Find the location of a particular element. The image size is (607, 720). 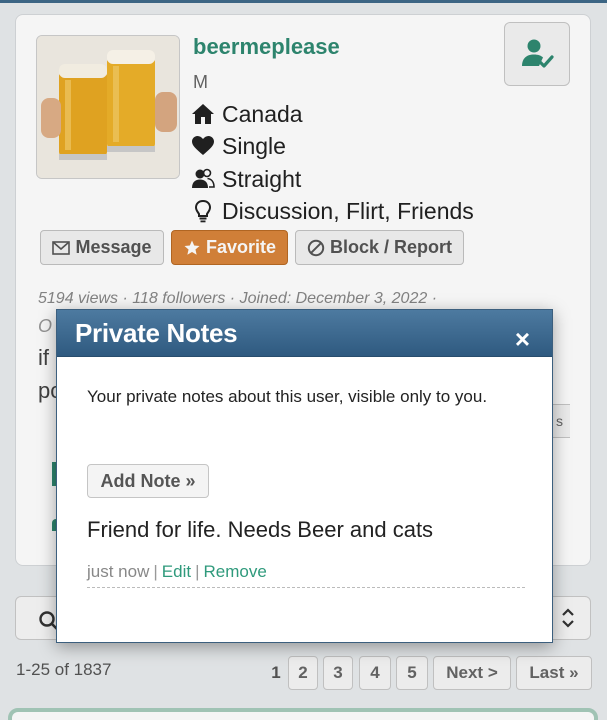

edit-note-link: Edit is located at coordinates (176, 571).